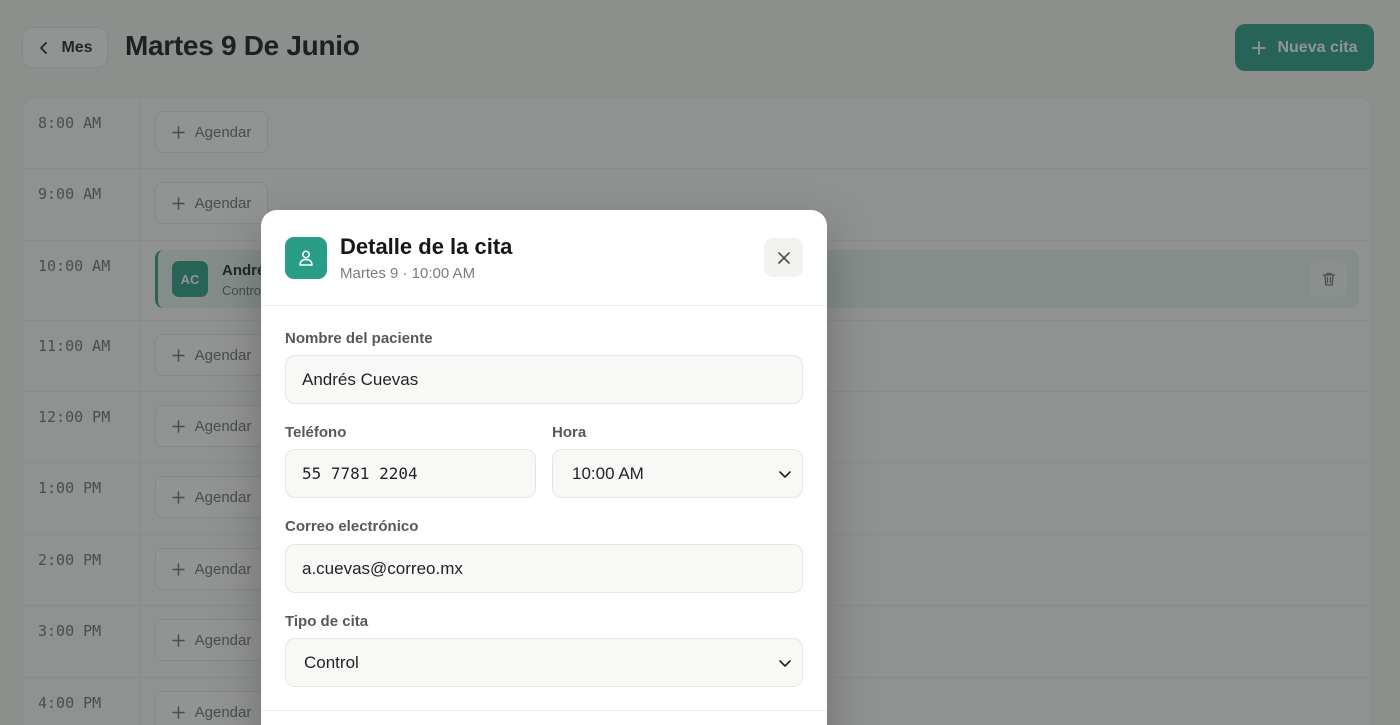 The image size is (1400, 725). Describe the element at coordinates (331, 662) in the screenshot. I see `appointment-type-value: Control` at that location.